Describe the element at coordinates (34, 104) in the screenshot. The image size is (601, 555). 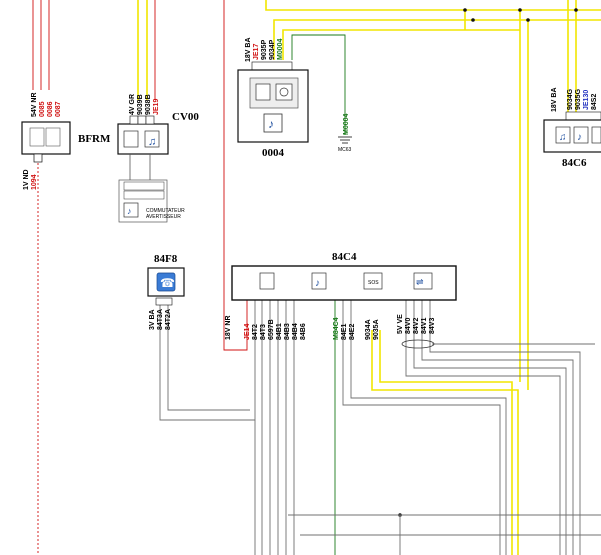
I see `bfrm-top-connector: 54V NR` at that location.